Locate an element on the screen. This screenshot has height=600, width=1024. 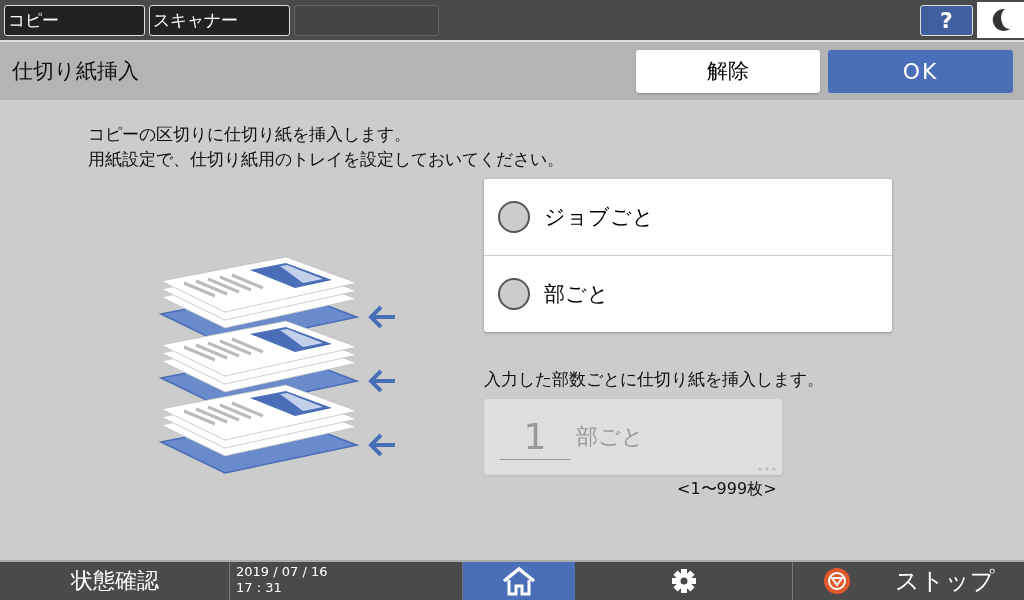
screen-title: 仕切り紙挿入 is located at coordinates (76, 71).